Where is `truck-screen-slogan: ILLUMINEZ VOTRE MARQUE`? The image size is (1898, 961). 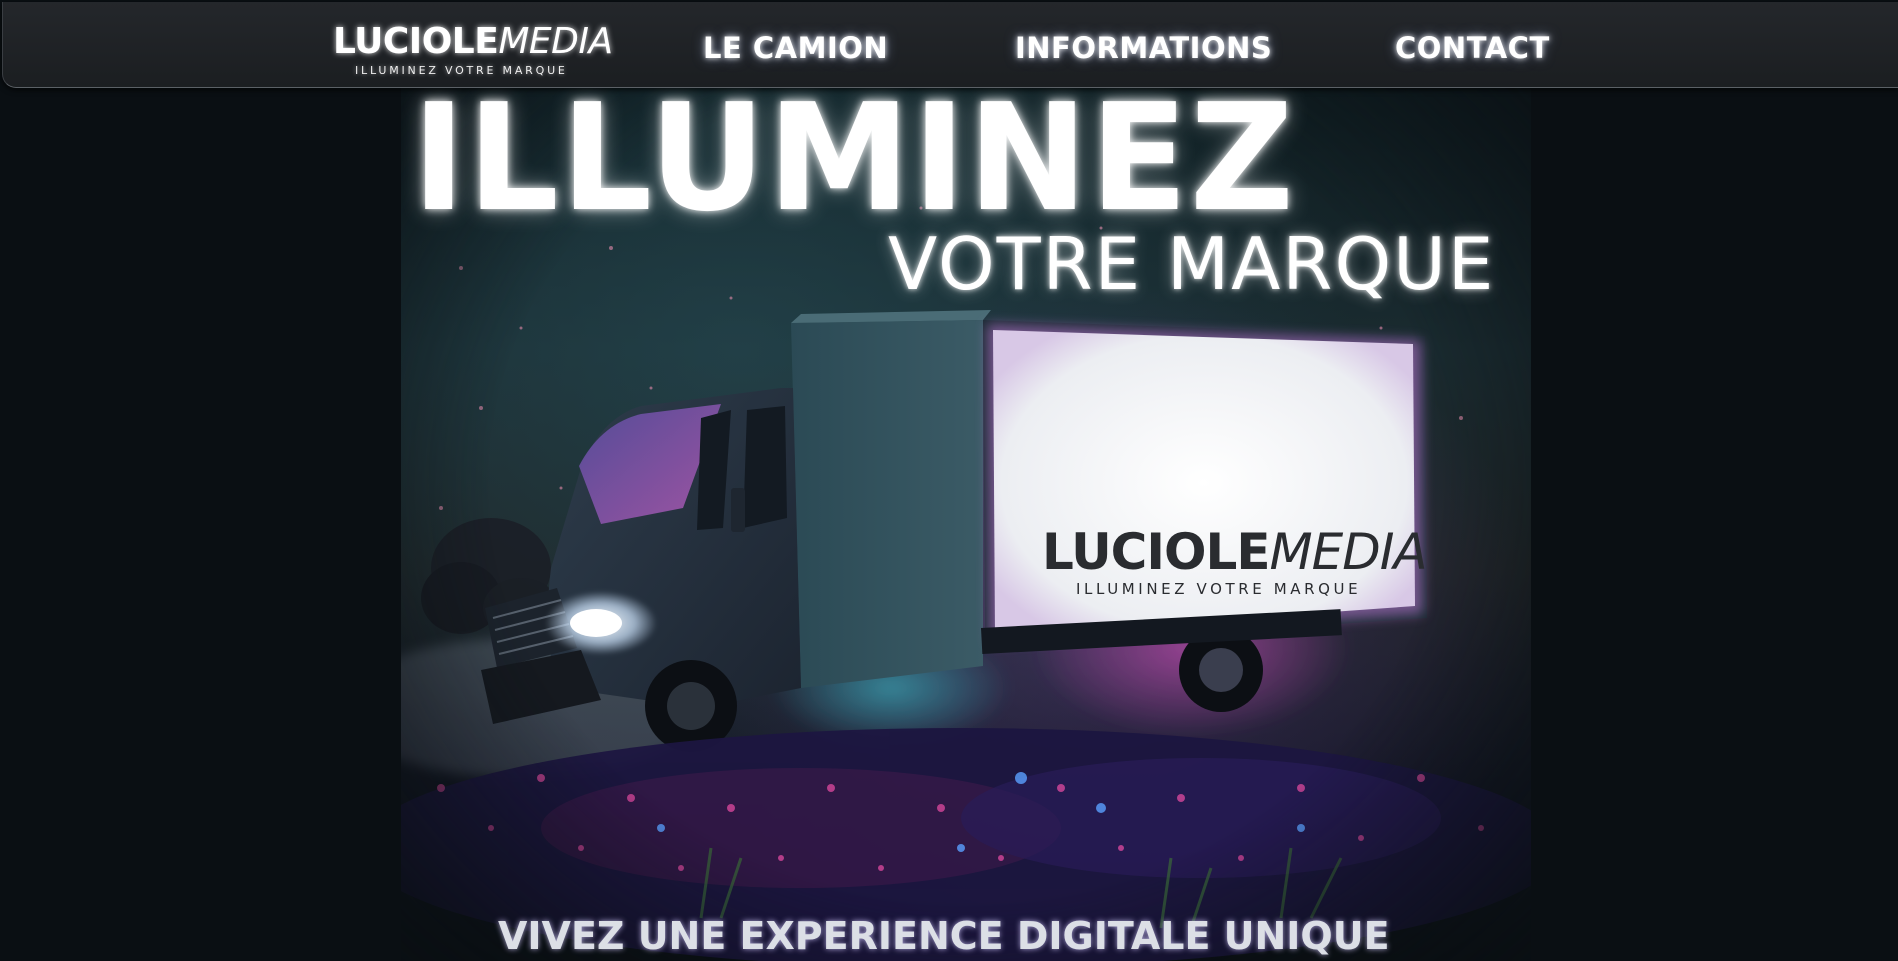
truck-screen-slogan: ILLUMINEZ VOTRE MARQUE is located at coordinates (1219, 589).